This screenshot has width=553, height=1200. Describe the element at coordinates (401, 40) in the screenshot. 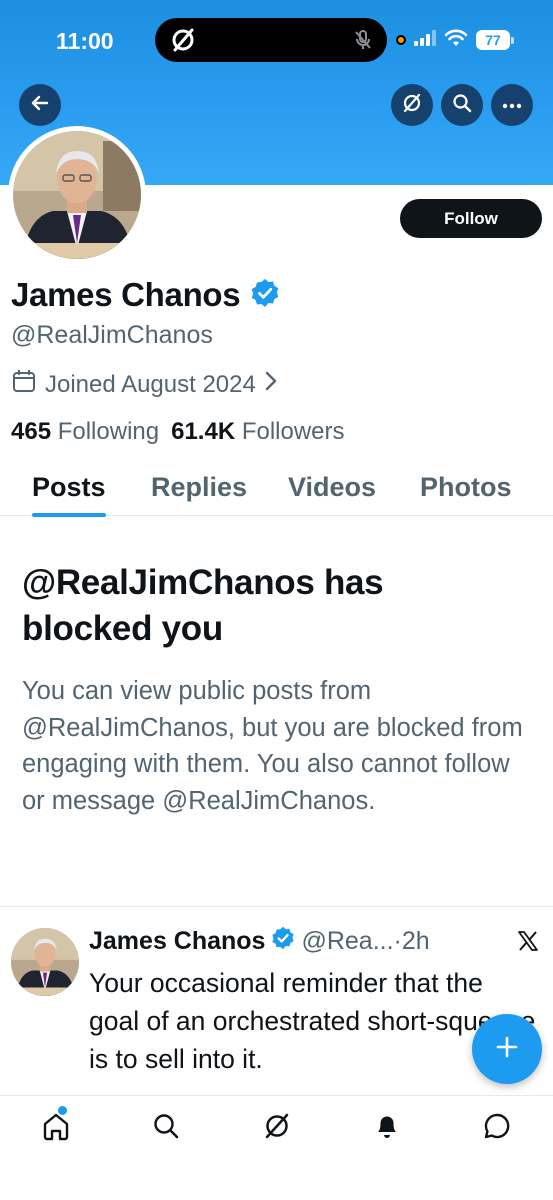

I see `privacy-indicator` at that location.